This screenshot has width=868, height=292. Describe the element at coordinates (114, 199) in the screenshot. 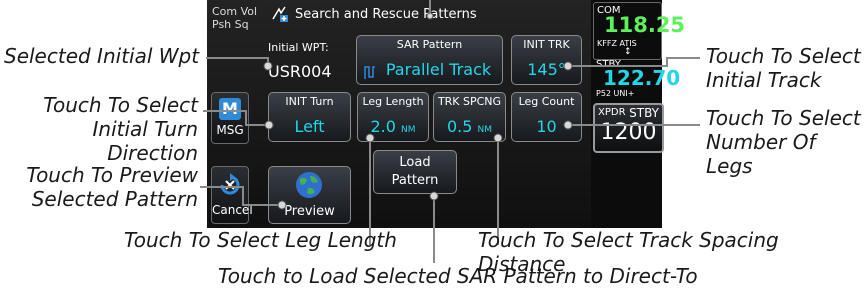

I see `annotation-preview-2: Selected Pattern` at that location.